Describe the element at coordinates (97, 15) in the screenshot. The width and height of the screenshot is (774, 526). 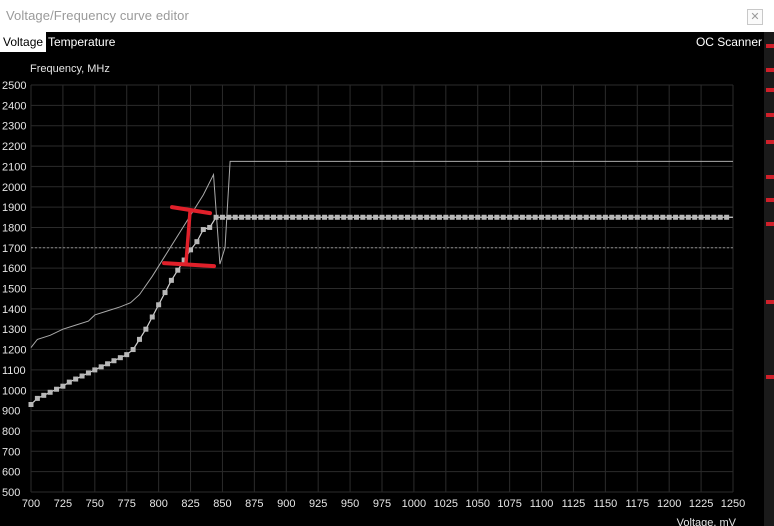
I see `window-title: Voltage/Frequency curve editor` at that location.